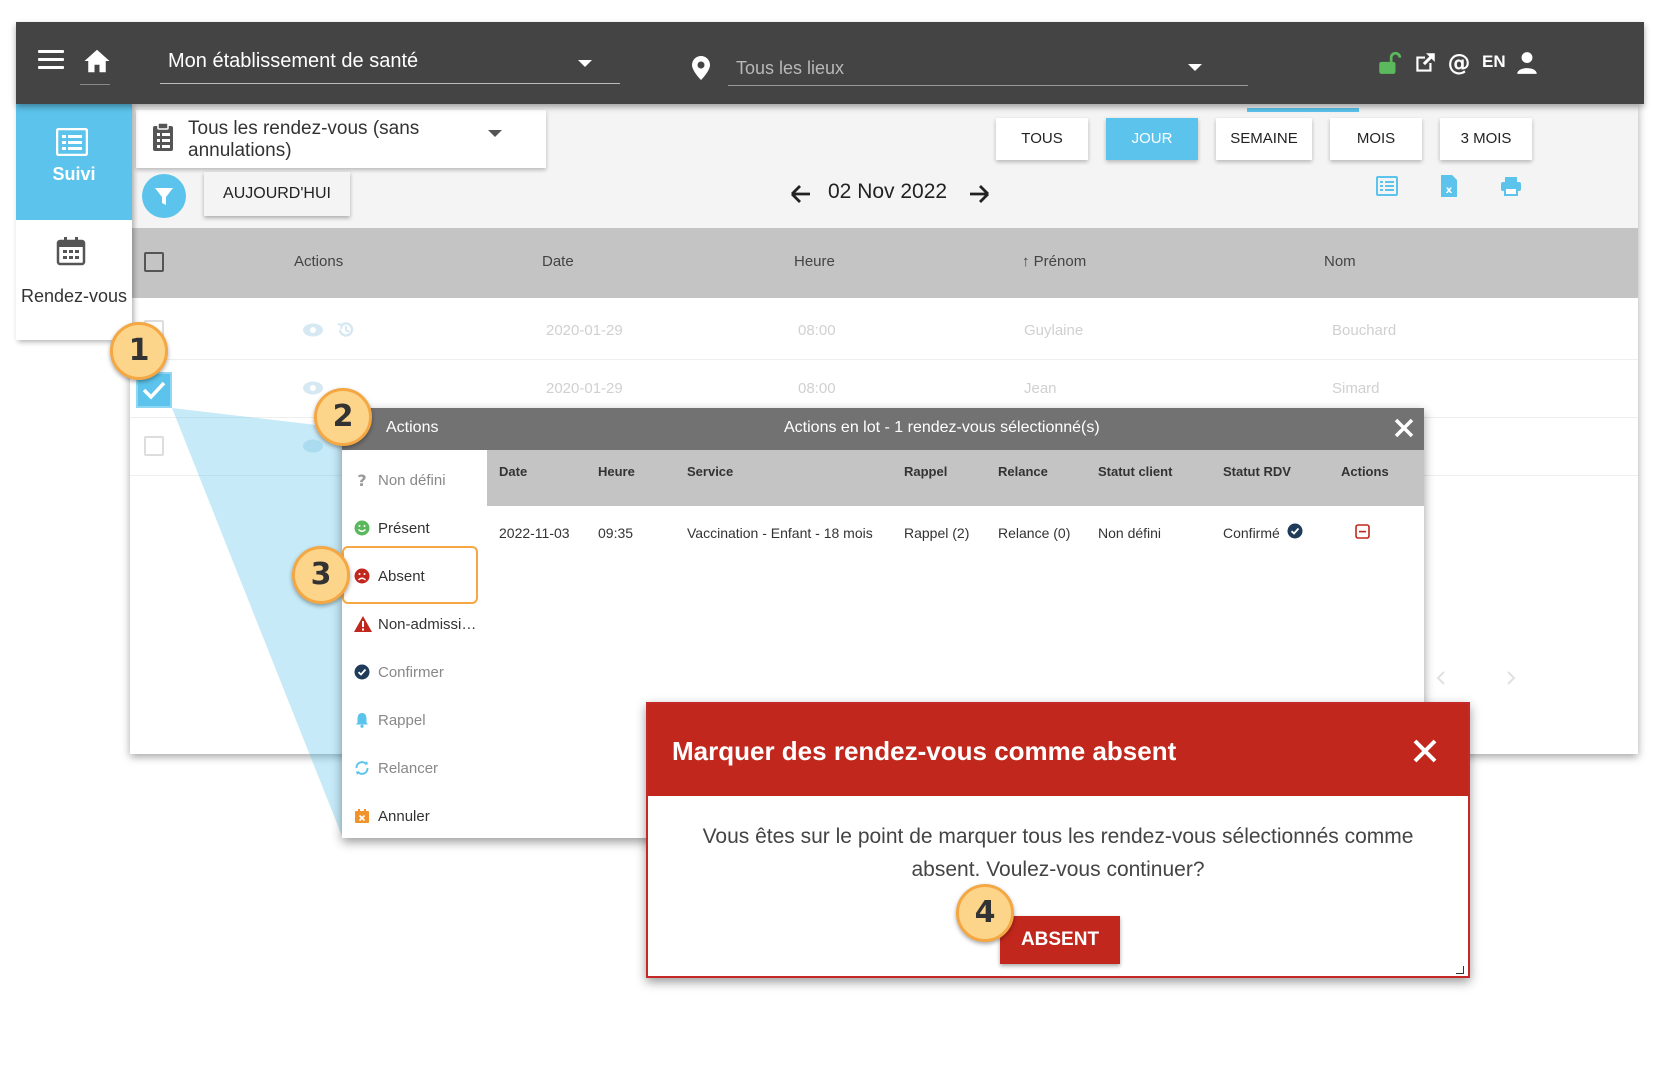  Describe the element at coordinates (1389, 63) in the screenshot. I see `unlock-icon` at that location.